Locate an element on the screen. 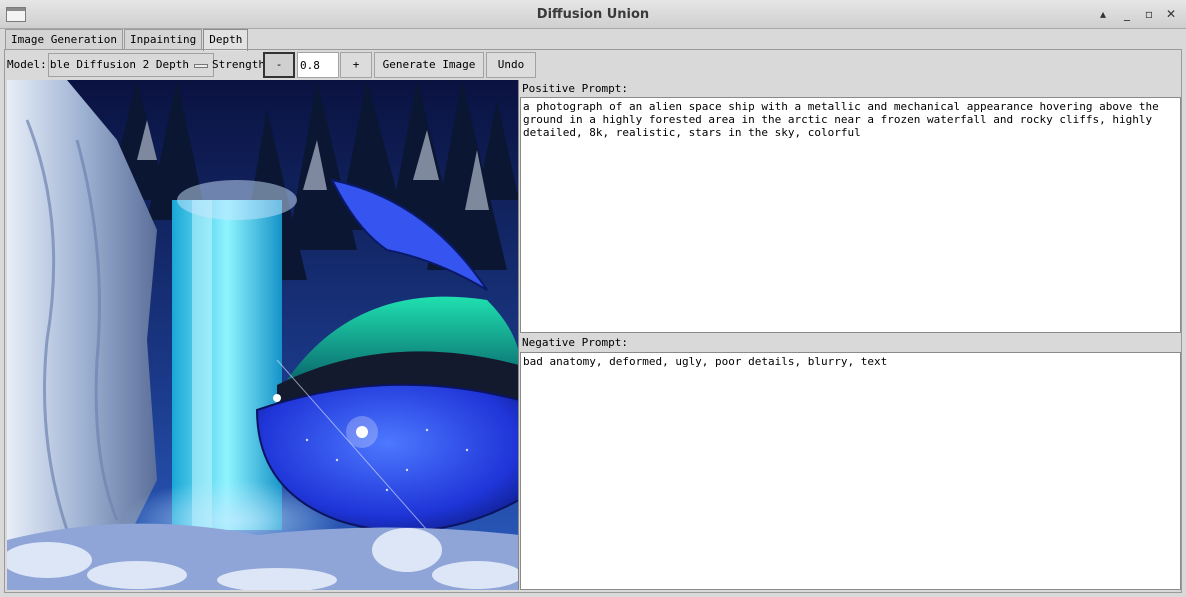 The width and height of the screenshot is (1186, 597). model-select-value: Stable Diffusion 2 Depth is located at coordinates (119, 64).